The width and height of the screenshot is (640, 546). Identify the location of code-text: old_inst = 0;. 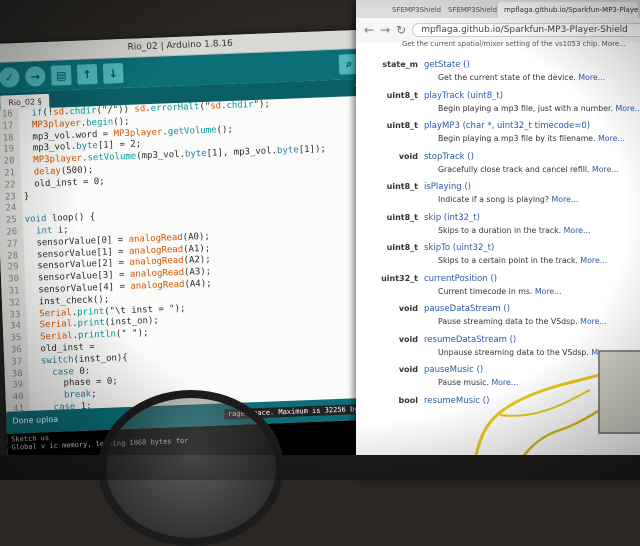
(64, 183).